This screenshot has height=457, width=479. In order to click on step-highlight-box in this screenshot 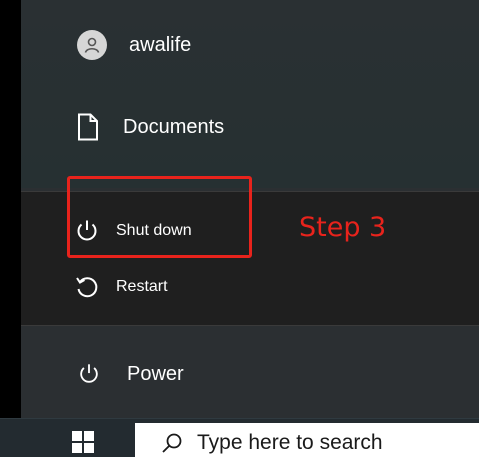, I will do `click(159, 217)`.